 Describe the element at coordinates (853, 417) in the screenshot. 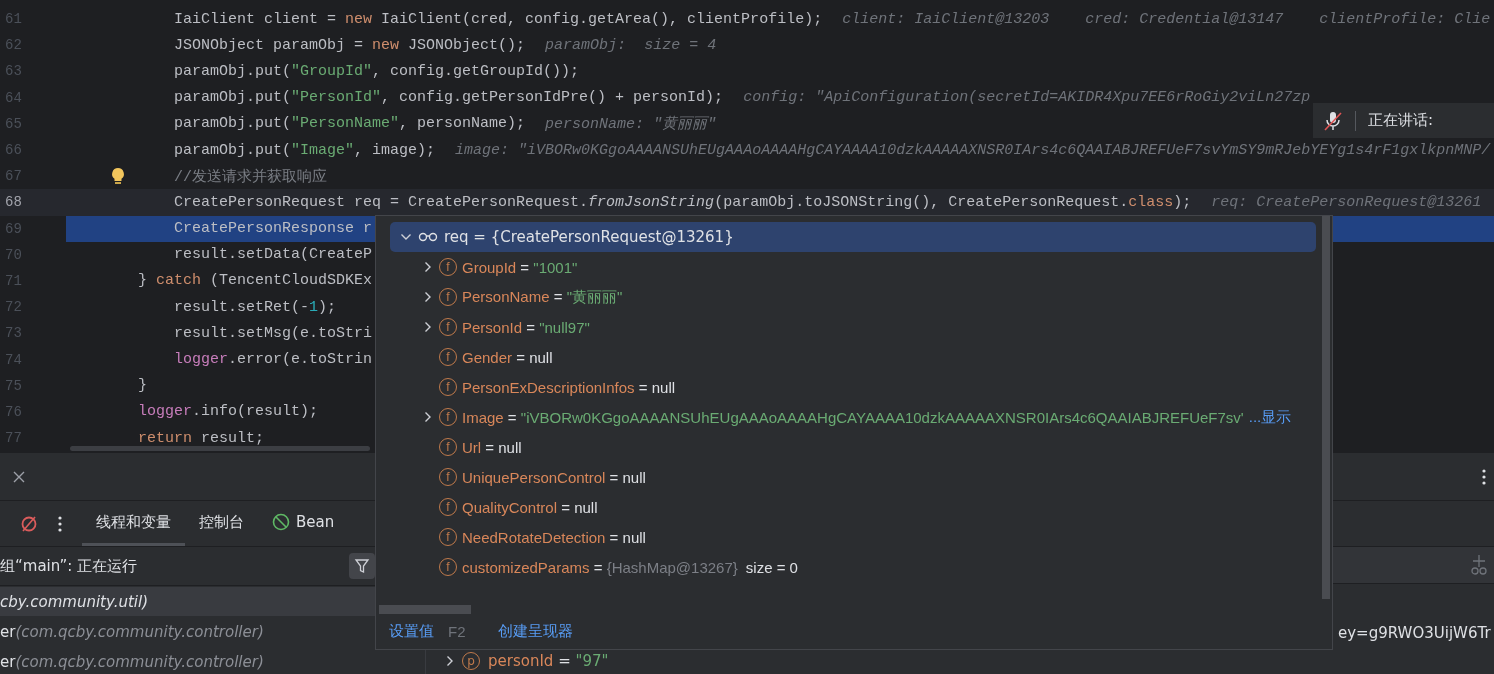

I see `variable-entry: Image = "iVBORw0KGgoAAAANSUhEUgAAAoAAAAHgCAYAAAA10dzkAAAAAXNSR0IArs4c6QAAIABJREFUeF7sv'` at that location.